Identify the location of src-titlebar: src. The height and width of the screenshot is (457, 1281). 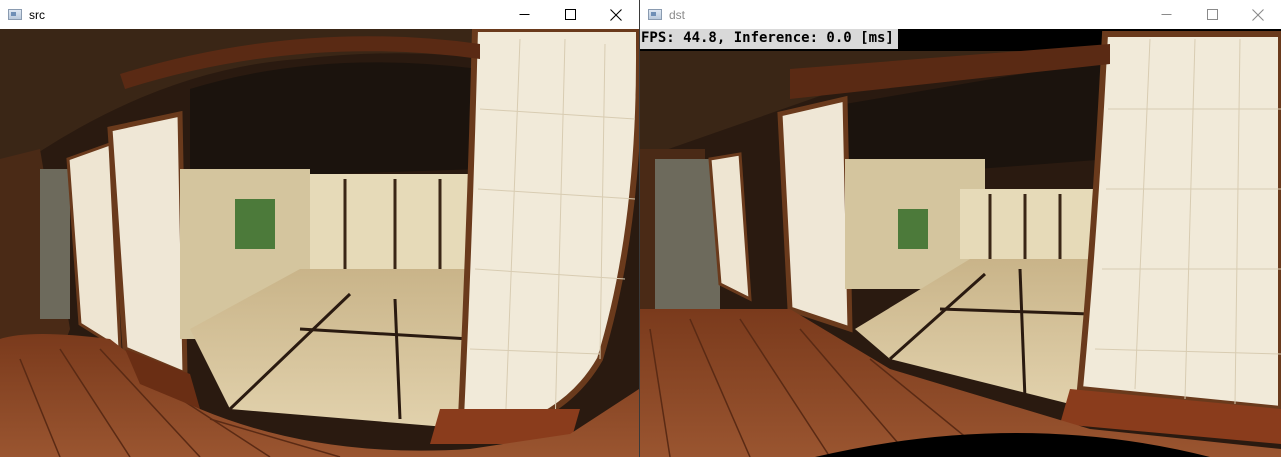
(319, 14).